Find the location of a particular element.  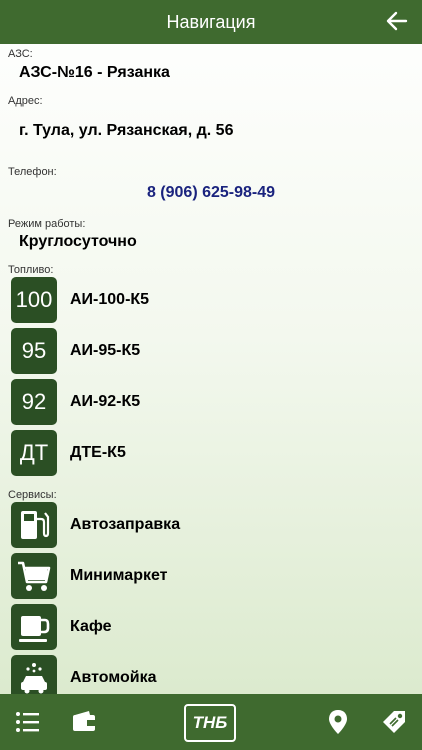

service-item: Автомойка is located at coordinates (211, 674).